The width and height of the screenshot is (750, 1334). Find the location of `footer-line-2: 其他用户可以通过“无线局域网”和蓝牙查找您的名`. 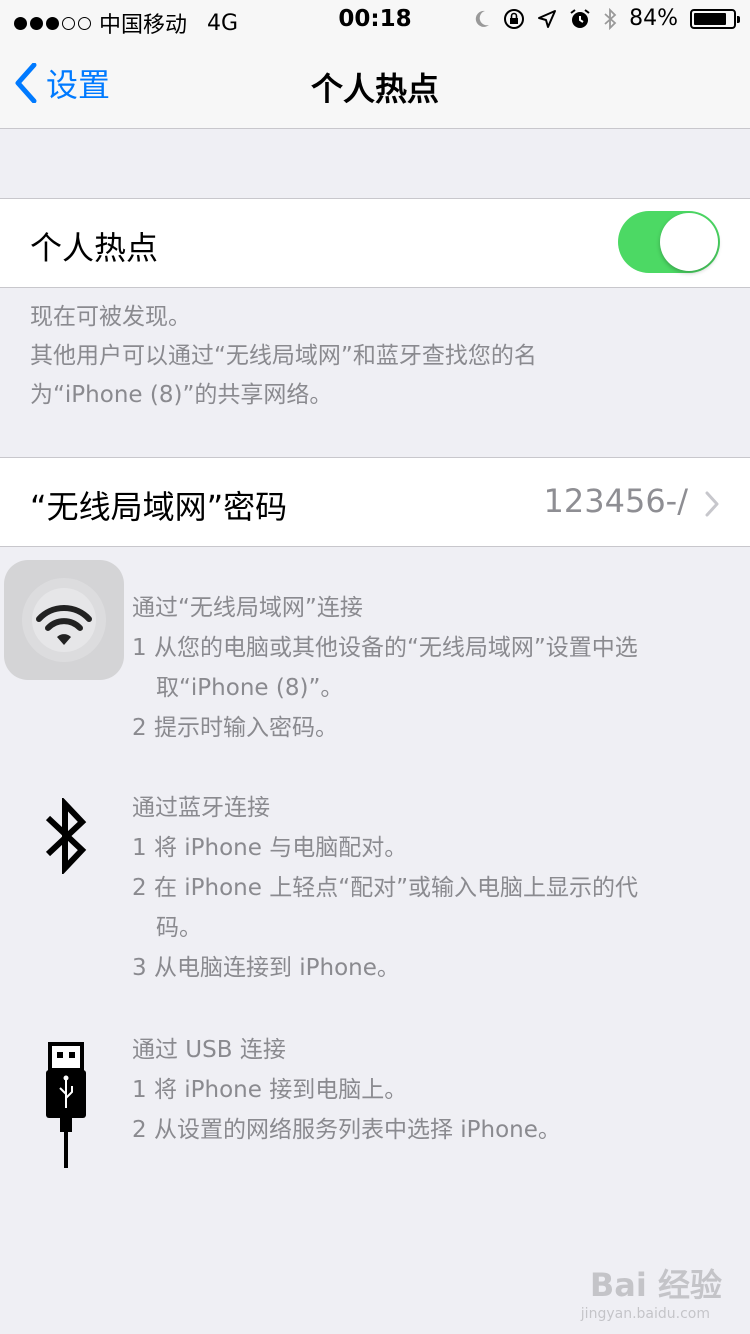

footer-line-2: 其他用户可以通过“无线局域网”和蓝牙查找您的名 is located at coordinates (283, 356).